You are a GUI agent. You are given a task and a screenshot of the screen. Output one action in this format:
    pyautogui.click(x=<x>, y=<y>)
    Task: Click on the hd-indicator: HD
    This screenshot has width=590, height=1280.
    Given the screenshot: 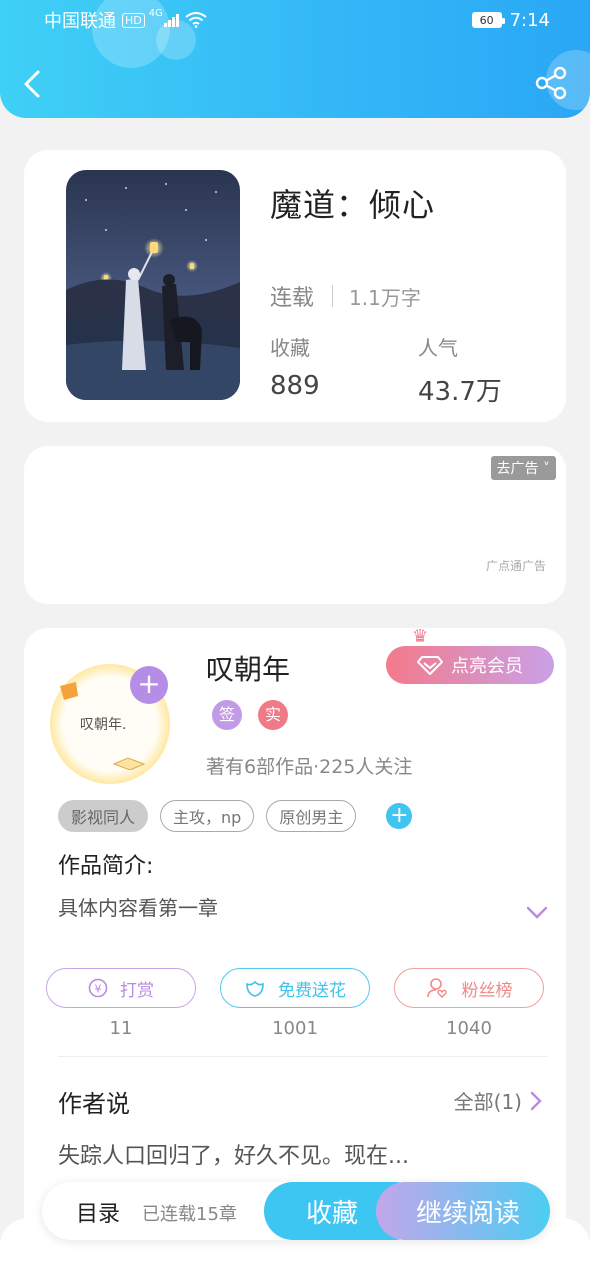 What is the action you would take?
    pyautogui.click(x=133, y=20)
    